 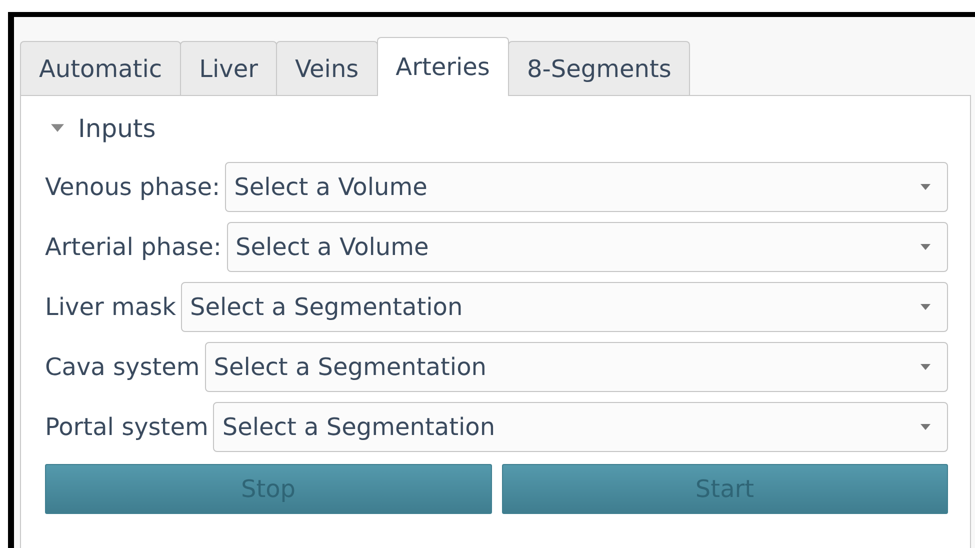 I want to click on field-label: Arterial phase:, so click(x=133, y=247).